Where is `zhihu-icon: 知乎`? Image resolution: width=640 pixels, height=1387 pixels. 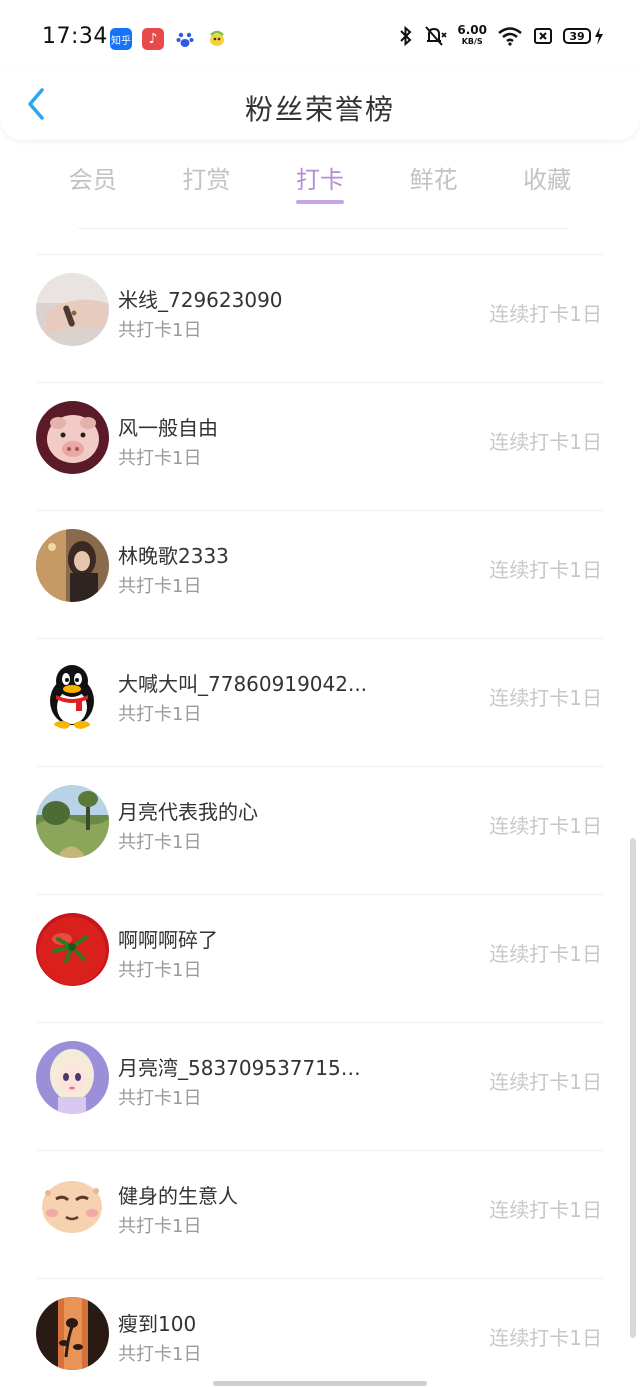
zhihu-icon: 知乎 is located at coordinates (121, 39).